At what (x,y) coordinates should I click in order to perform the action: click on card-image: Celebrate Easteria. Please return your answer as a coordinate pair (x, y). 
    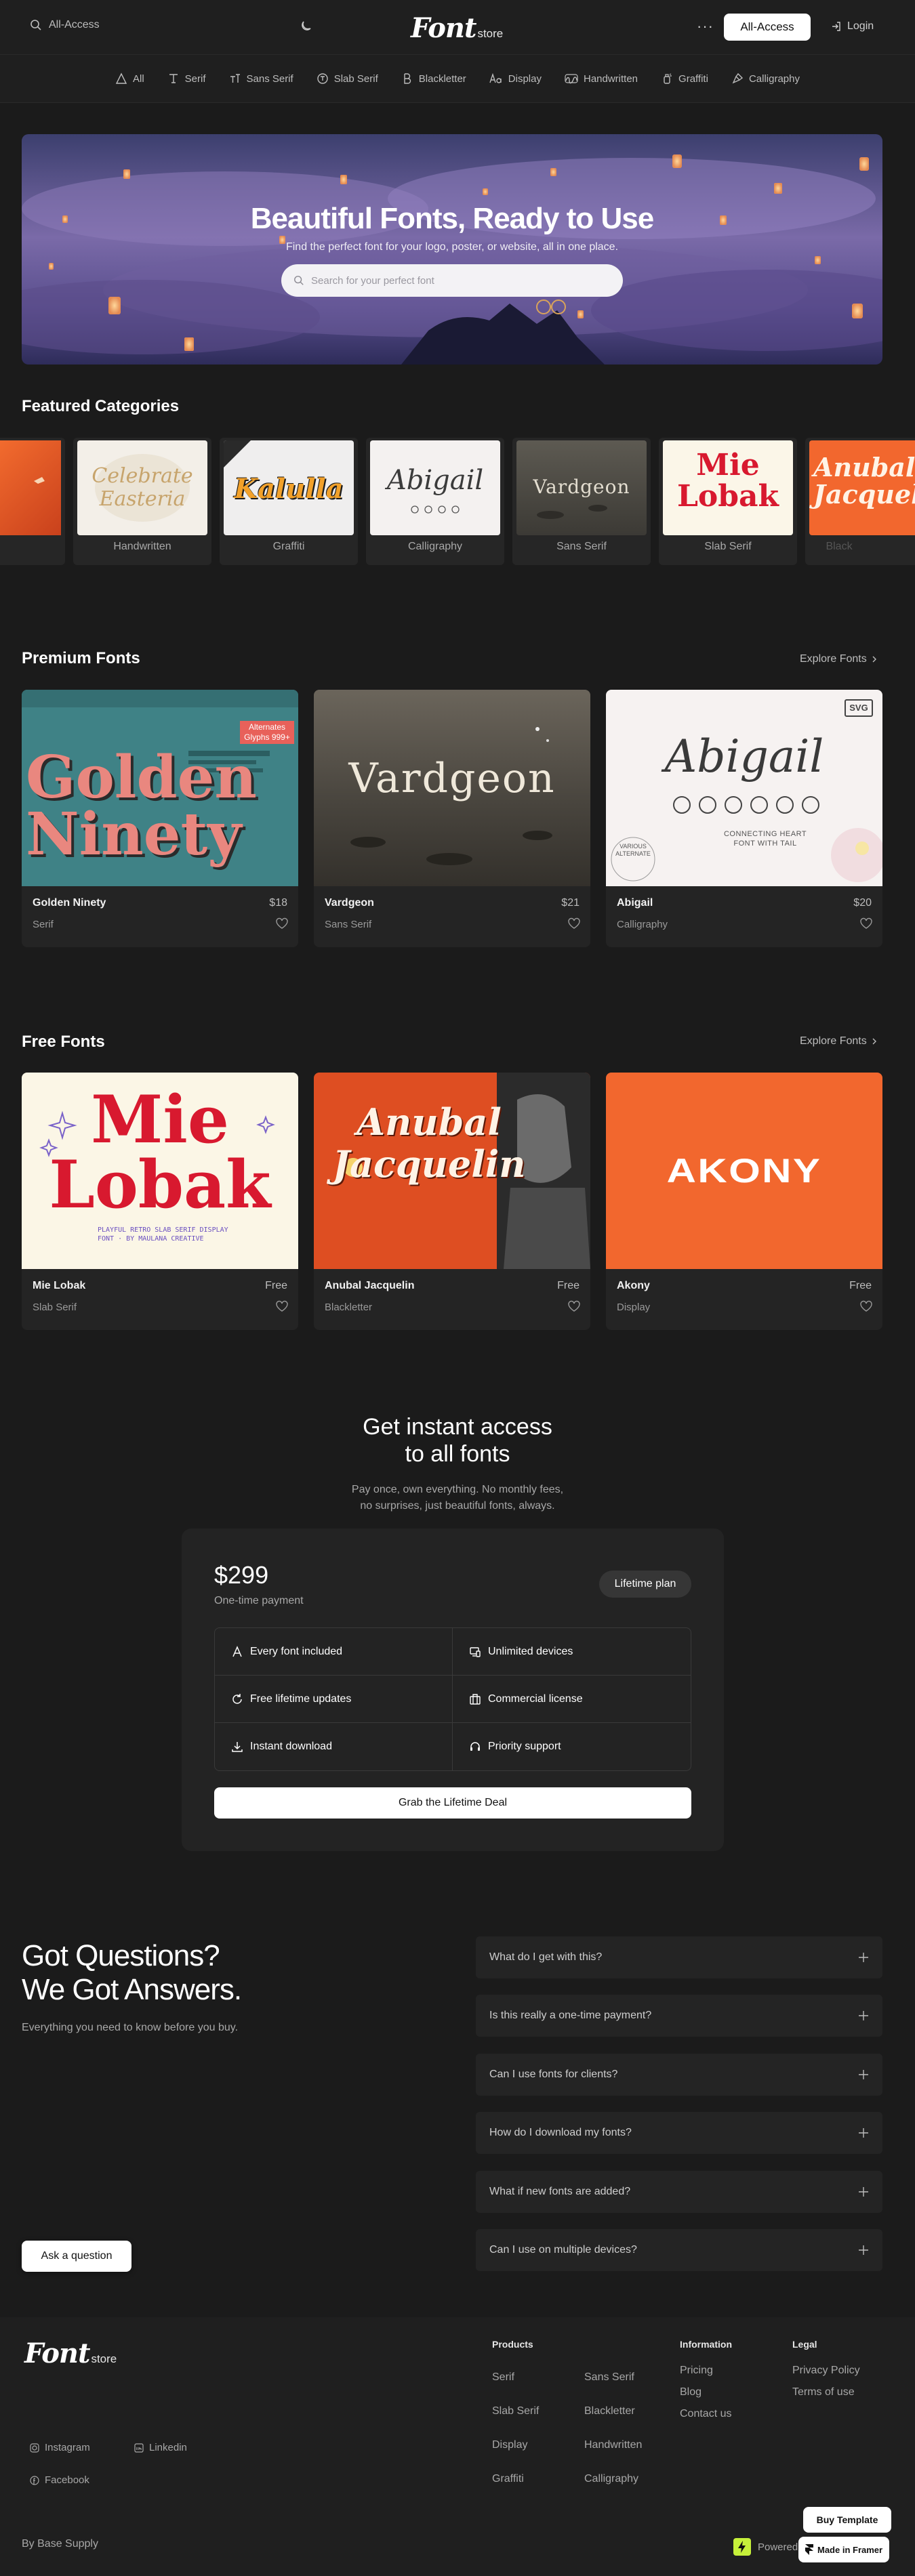
    Looking at the image, I should click on (142, 487).